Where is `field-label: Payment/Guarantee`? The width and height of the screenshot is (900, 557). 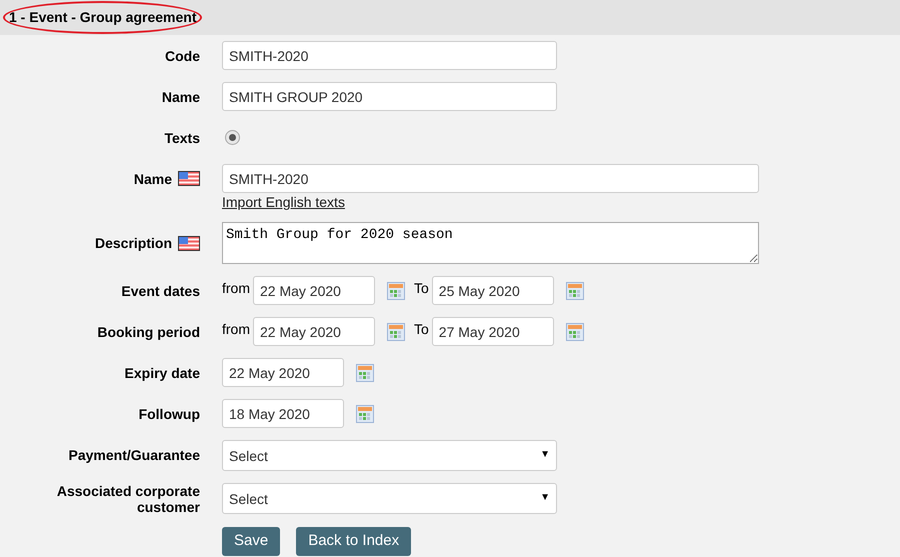 field-label: Payment/Guarantee is located at coordinates (134, 454).